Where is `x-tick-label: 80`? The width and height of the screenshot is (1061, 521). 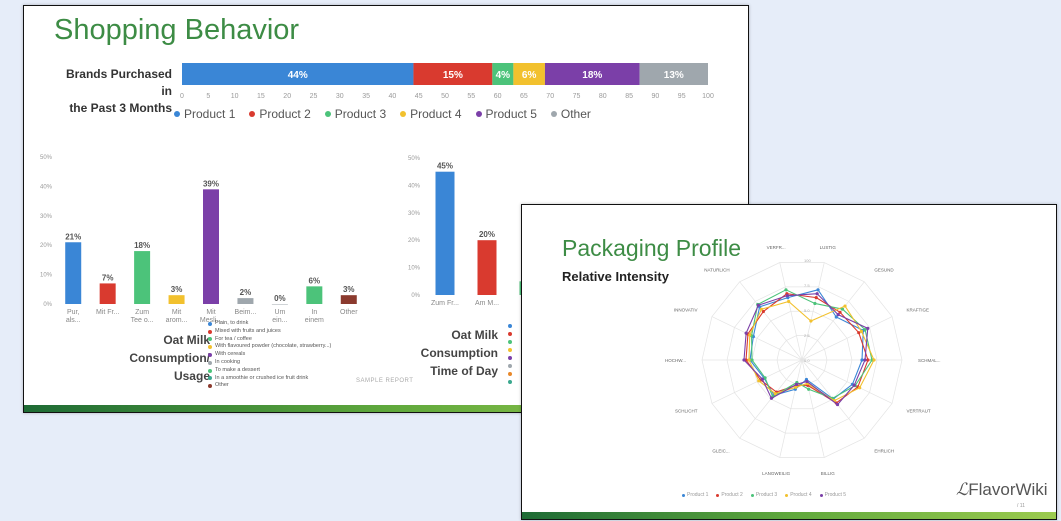
x-tick-label: 80 is located at coordinates (603, 96).